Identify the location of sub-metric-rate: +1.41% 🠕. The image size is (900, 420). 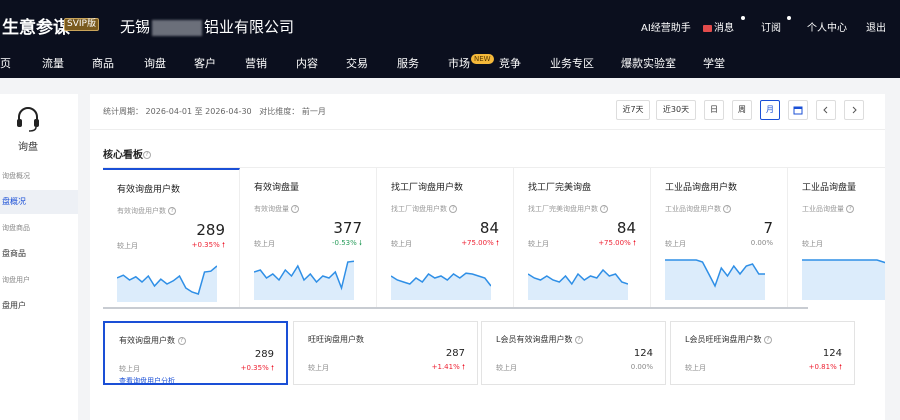
(448, 367).